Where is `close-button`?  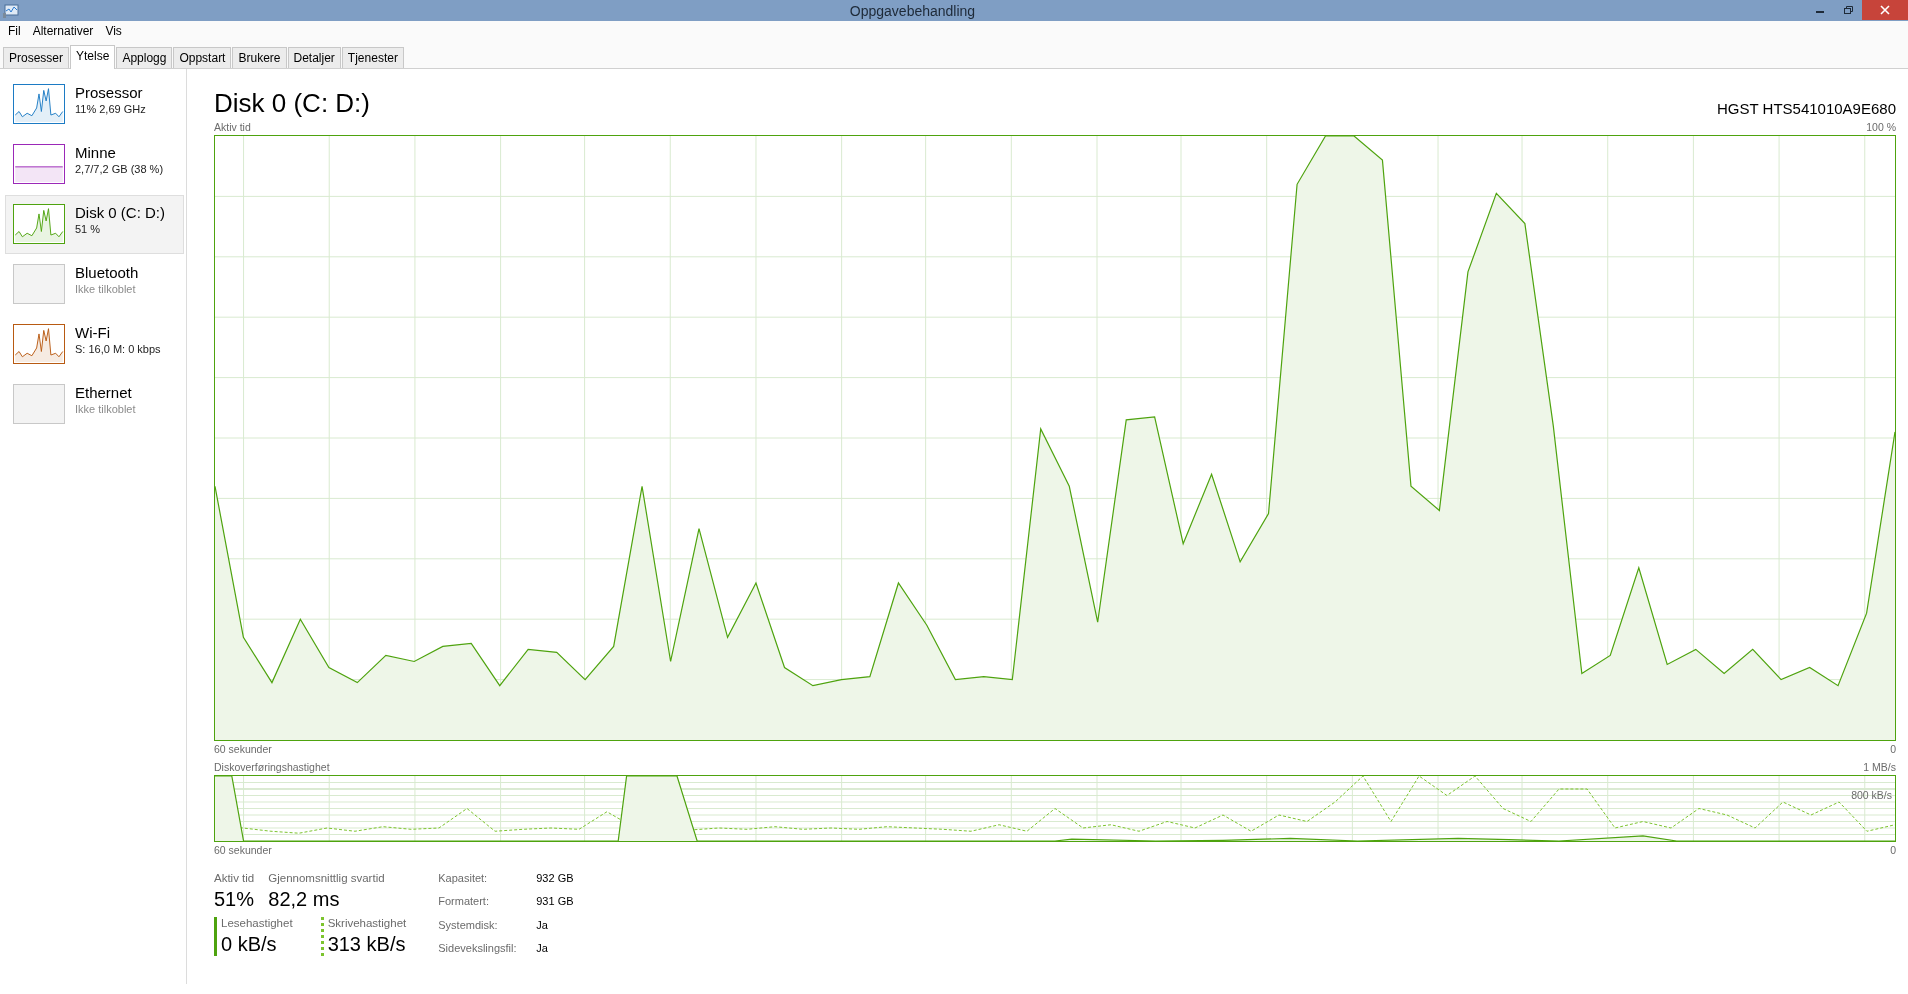
close-button is located at coordinates (1885, 10).